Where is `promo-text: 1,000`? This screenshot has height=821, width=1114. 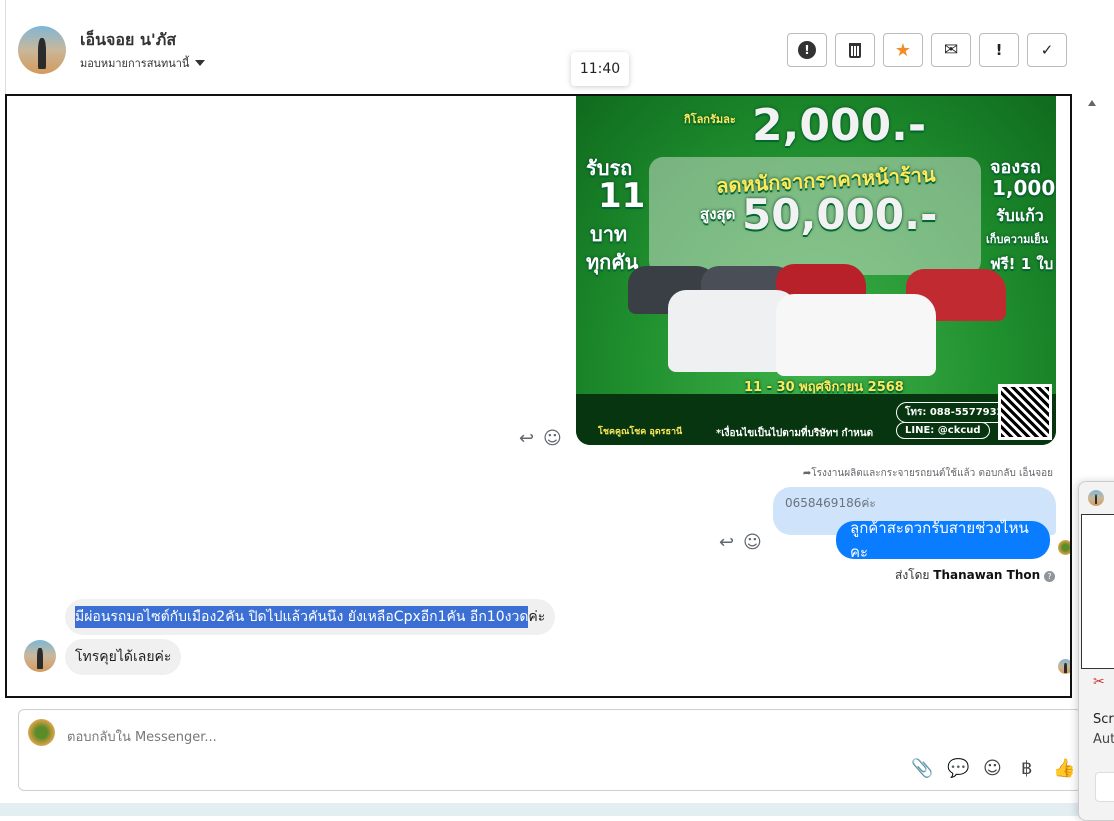 promo-text: 1,000 is located at coordinates (1024, 188).